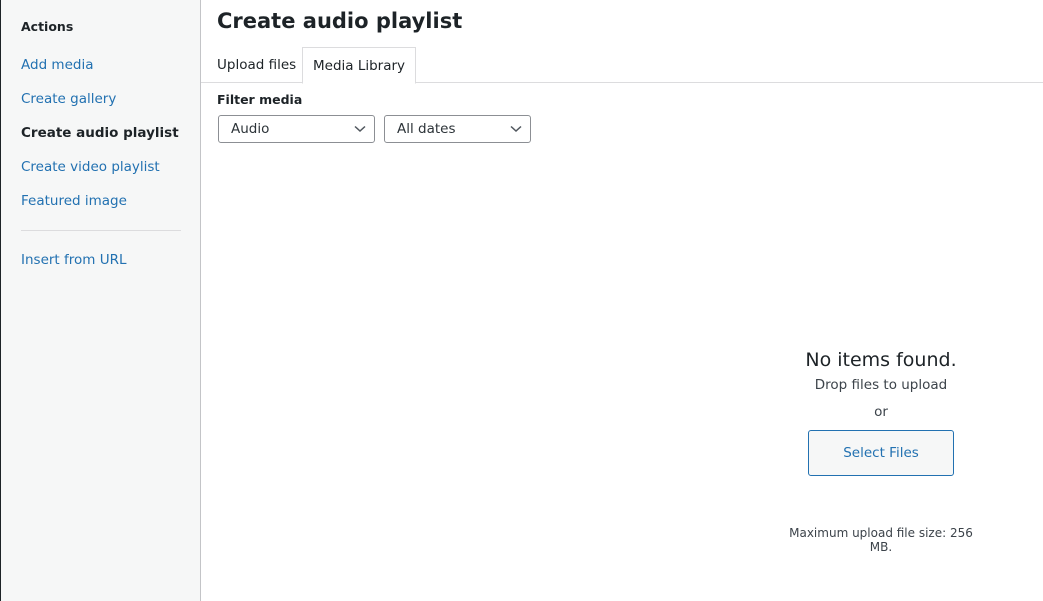  Describe the element at coordinates (881, 360) in the screenshot. I see `no-items-heading: No items found.` at that location.